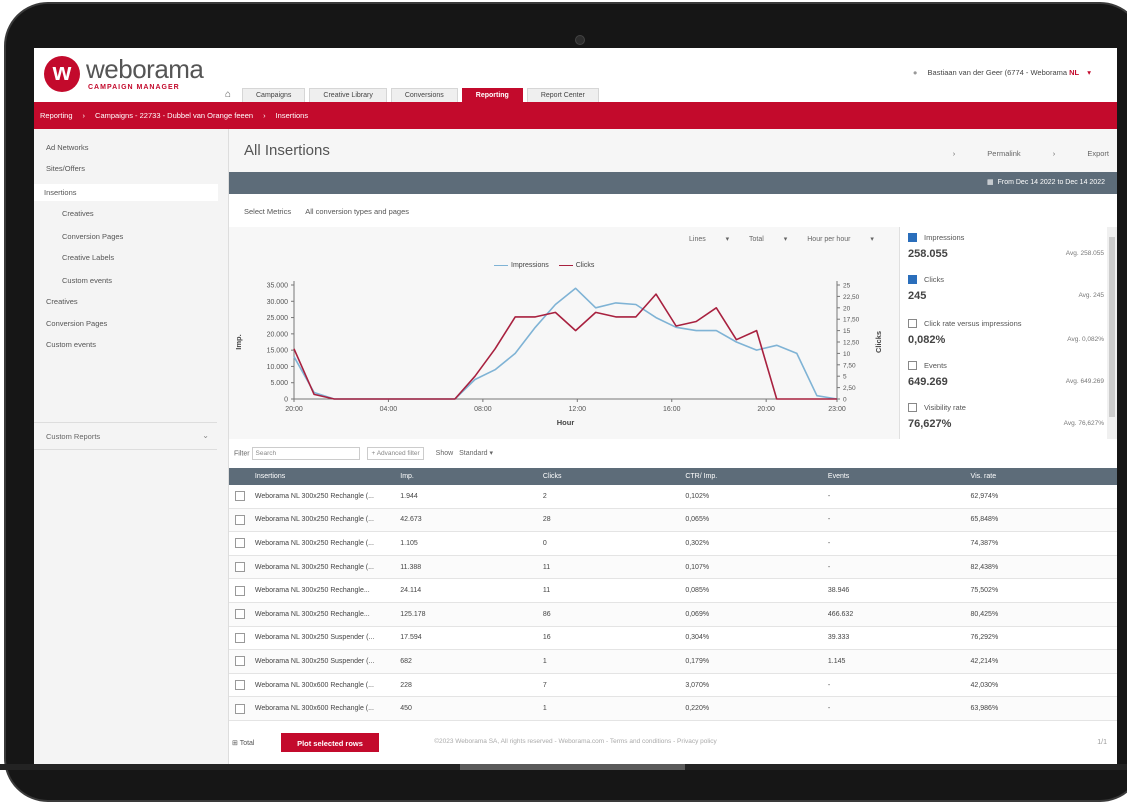 The image size is (1127, 802). What do you see at coordinates (87, 280) in the screenshot?
I see `sidebar-item-custom-events-sub: Custom events` at bounding box center [87, 280].